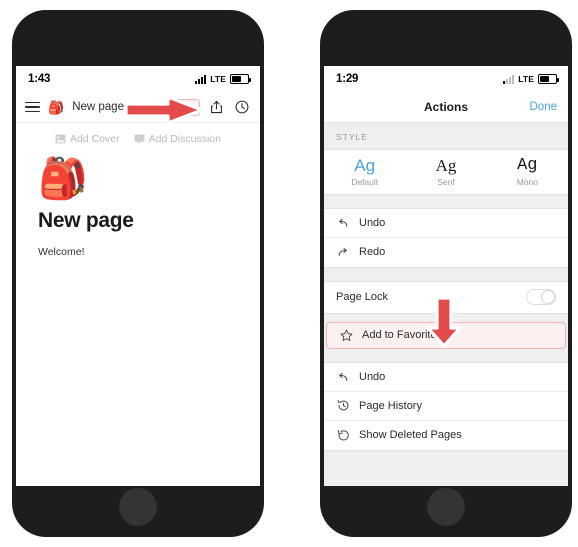  Describe the element at coordinates (365, 165) in the screenshot. I see `style-sample-default: Ag` at that location.